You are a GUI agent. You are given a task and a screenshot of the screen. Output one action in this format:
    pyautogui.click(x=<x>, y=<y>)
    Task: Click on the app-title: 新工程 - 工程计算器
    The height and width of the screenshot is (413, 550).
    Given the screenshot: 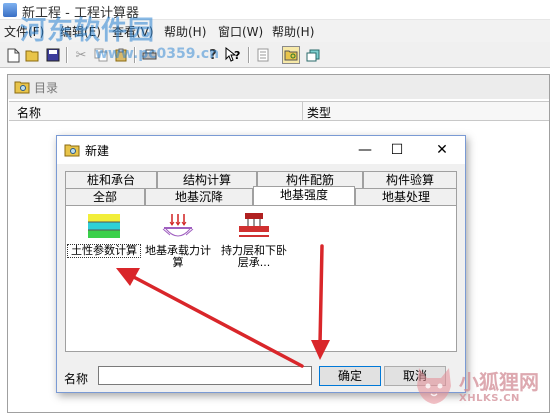 What is the action you would take?
    pyautogui.click(x=80, y=13)
    